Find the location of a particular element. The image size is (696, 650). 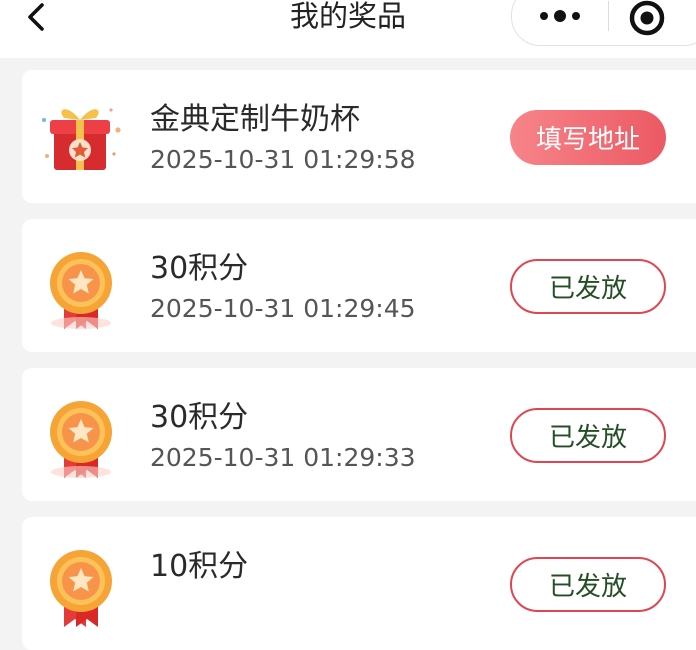

prize-time: 2025-10-31 01:29:33 is located at coordinates (283, 457).